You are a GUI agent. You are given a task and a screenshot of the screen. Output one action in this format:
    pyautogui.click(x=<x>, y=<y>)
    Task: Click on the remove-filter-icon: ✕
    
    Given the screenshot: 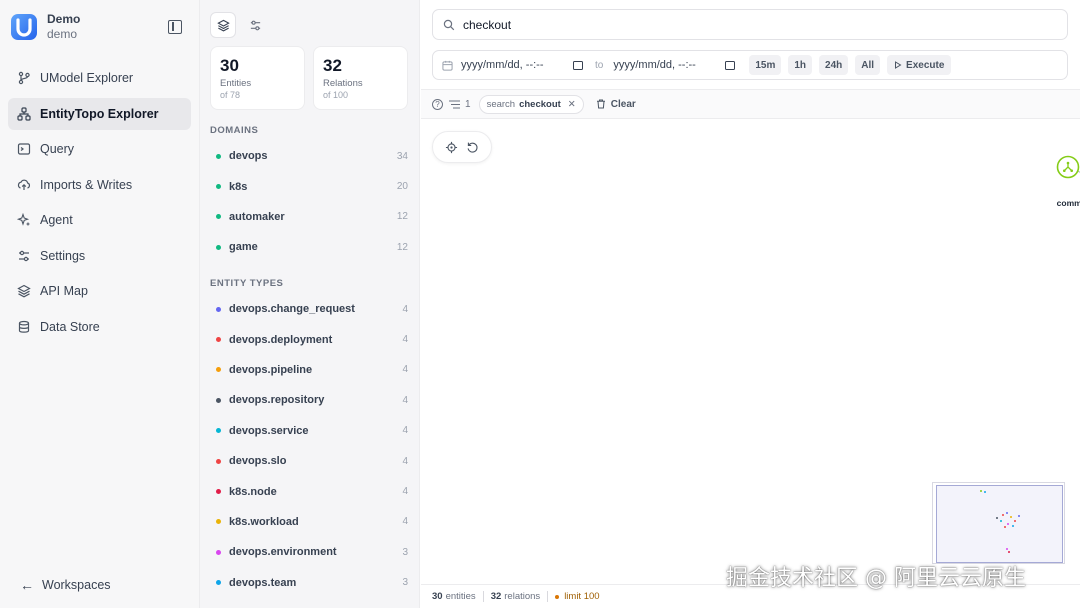 What is the action you would take?
    pyautogui.click(x=572, y=104)
    